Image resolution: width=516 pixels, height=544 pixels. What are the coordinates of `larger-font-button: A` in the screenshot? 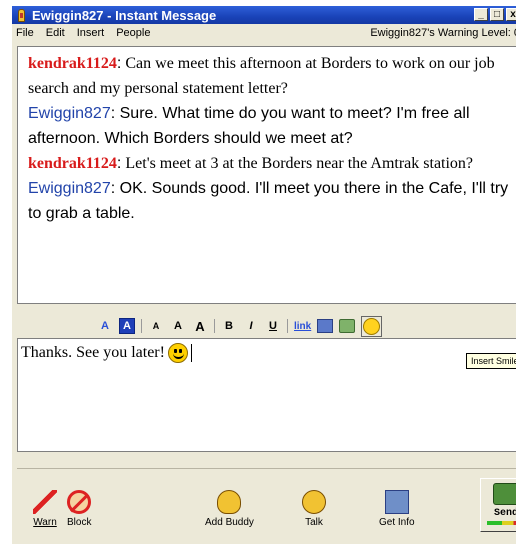 It's located at (200, 326).